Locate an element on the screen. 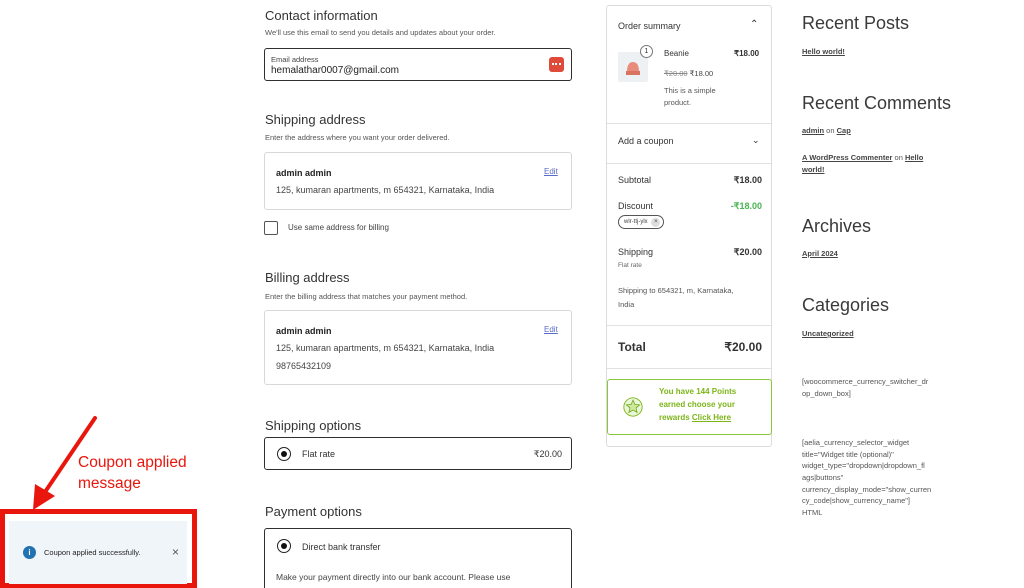  add-coupon-toggle: Add a coupon is located at coordinates (646, 141).